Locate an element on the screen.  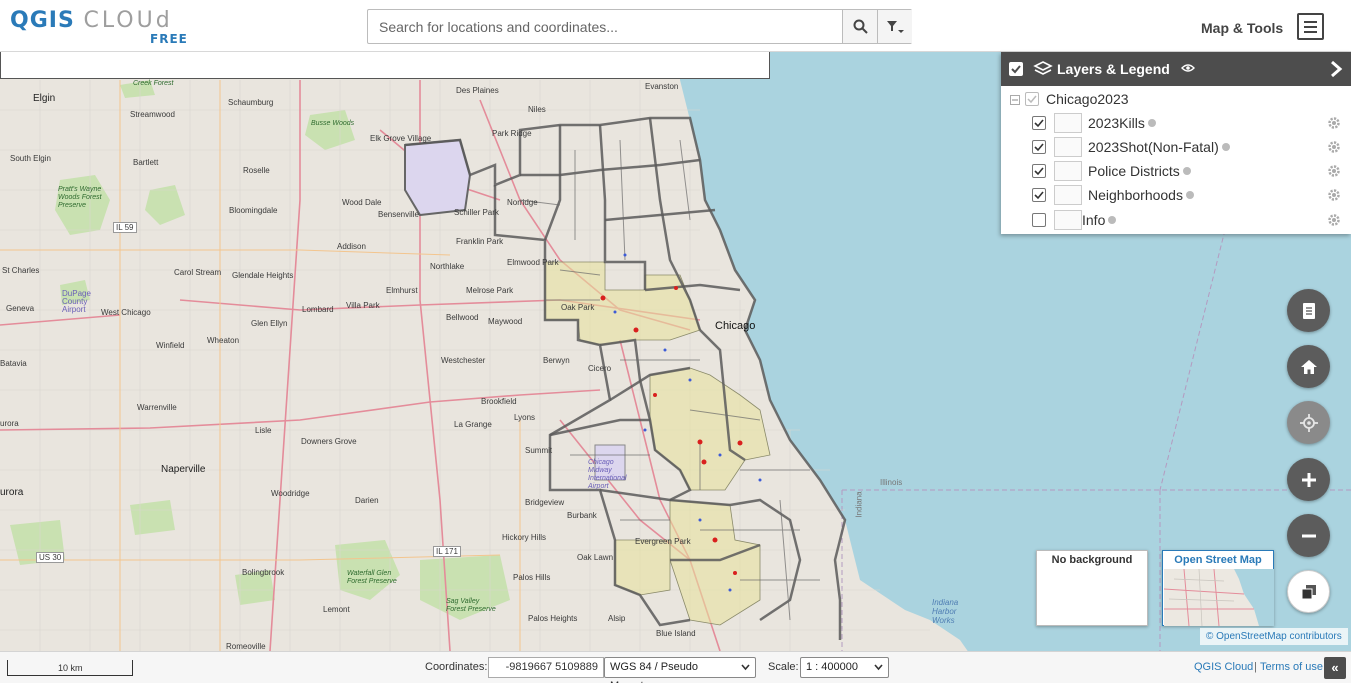
label-lisle: Lisle is located at coordinates (263, 430).